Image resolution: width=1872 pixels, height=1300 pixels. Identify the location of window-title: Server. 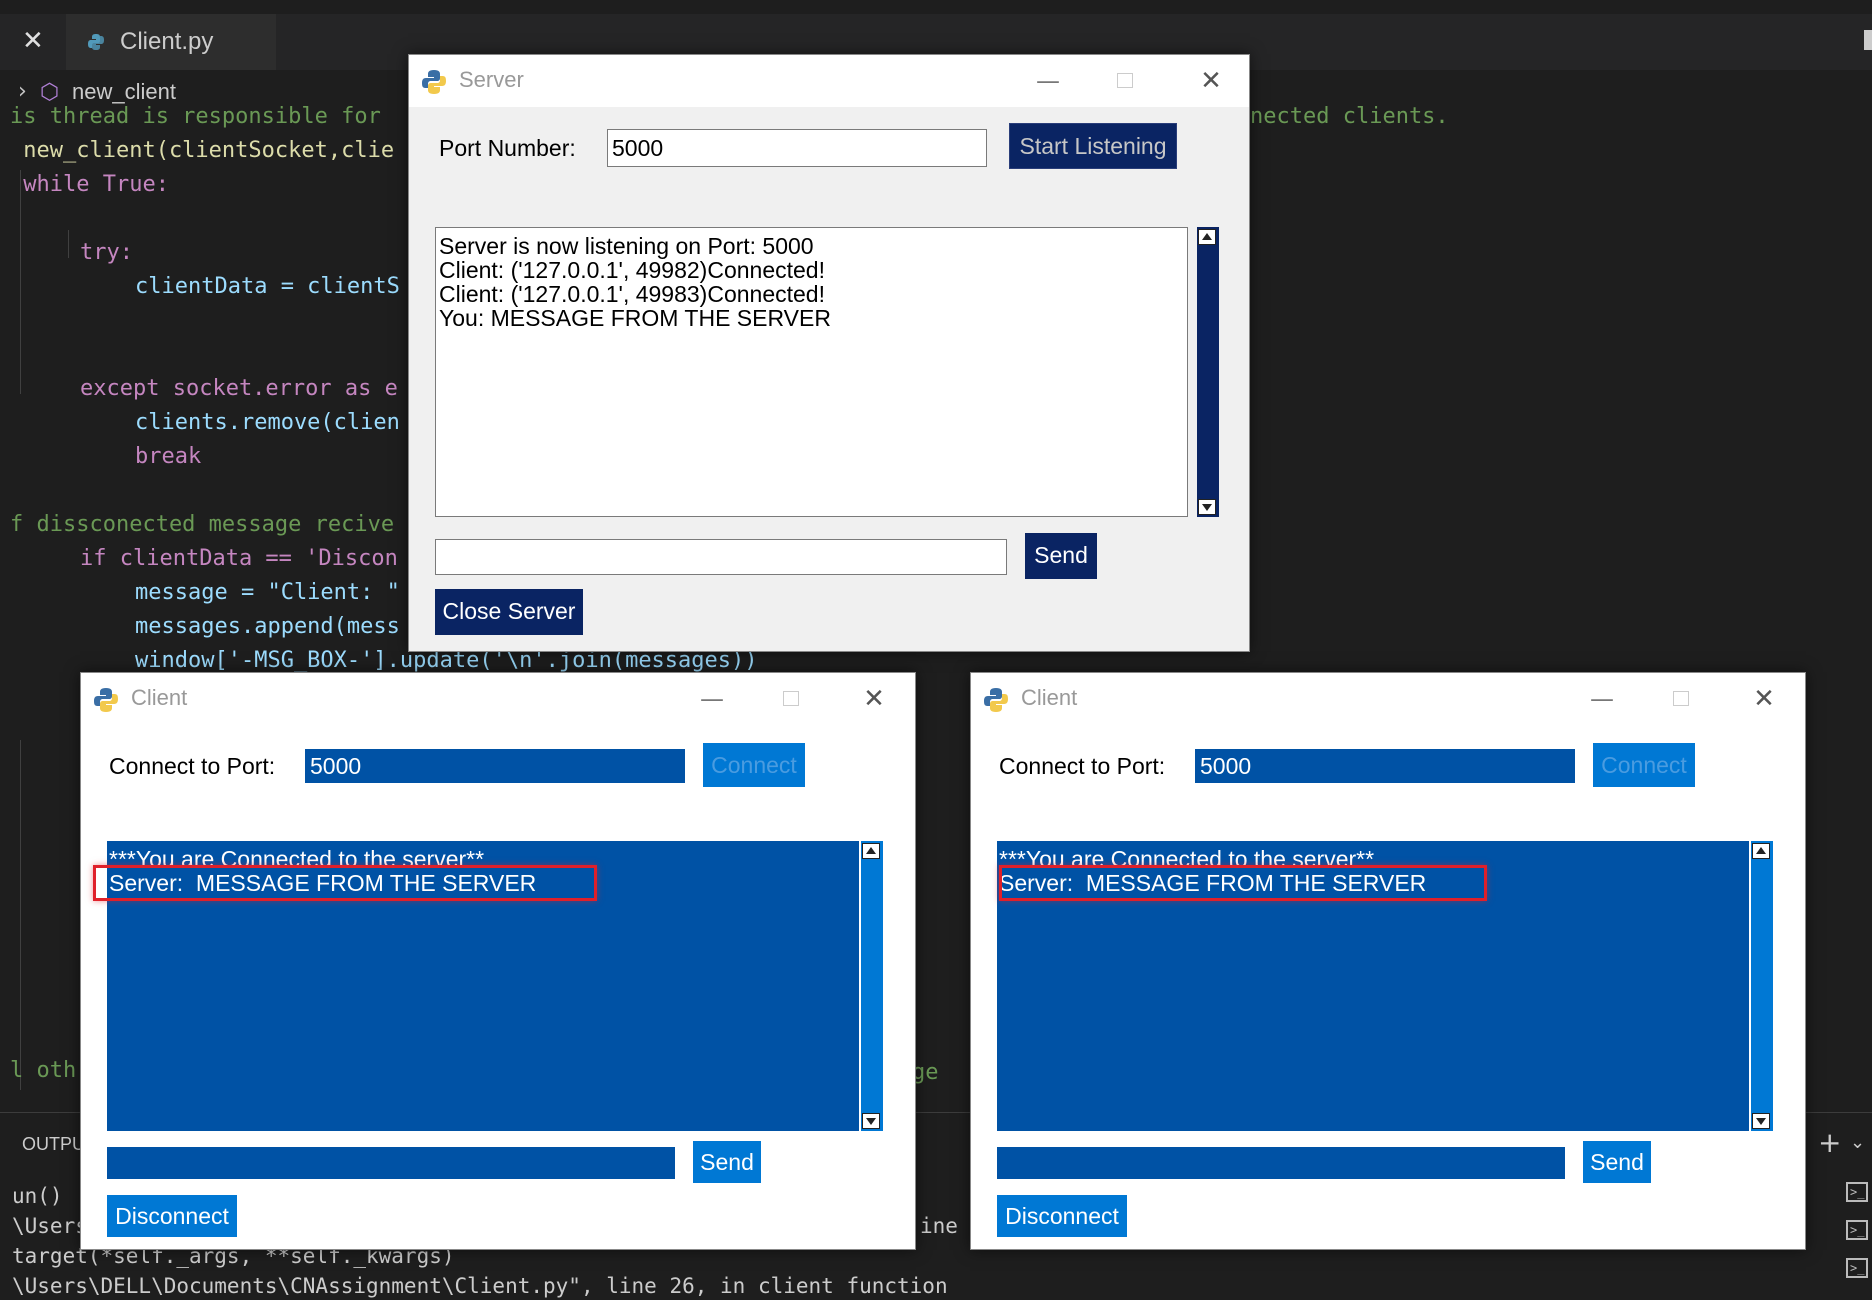
(491, 79).